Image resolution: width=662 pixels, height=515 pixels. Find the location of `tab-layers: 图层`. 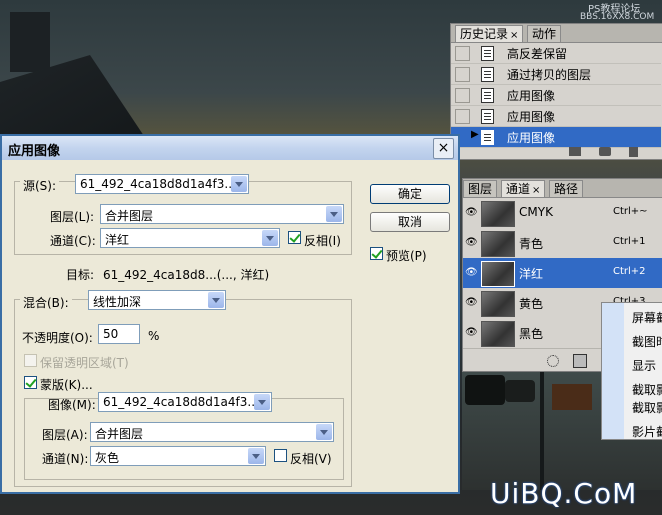

tab-layers: 图层 is located at coordinates (480, 188).